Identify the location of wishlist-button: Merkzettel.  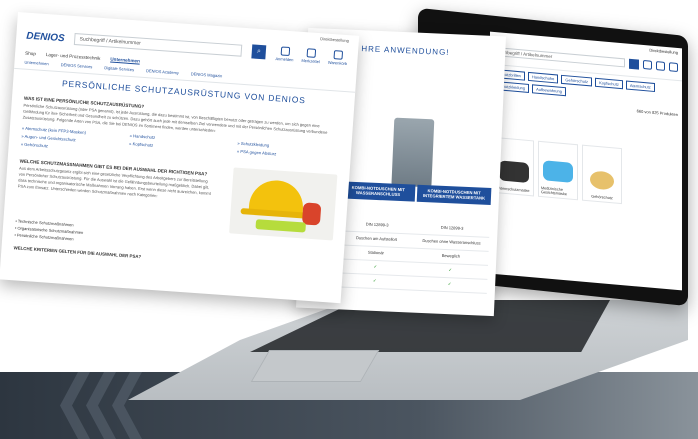
(311, 55).